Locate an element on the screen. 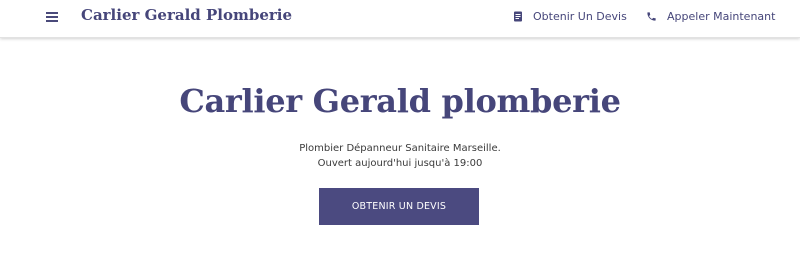 The image size is (800, 263). hero-subtitle-hours: Ouvert aujourd'hui jusqu'à 19:00 is located at coordinates (400, 163).